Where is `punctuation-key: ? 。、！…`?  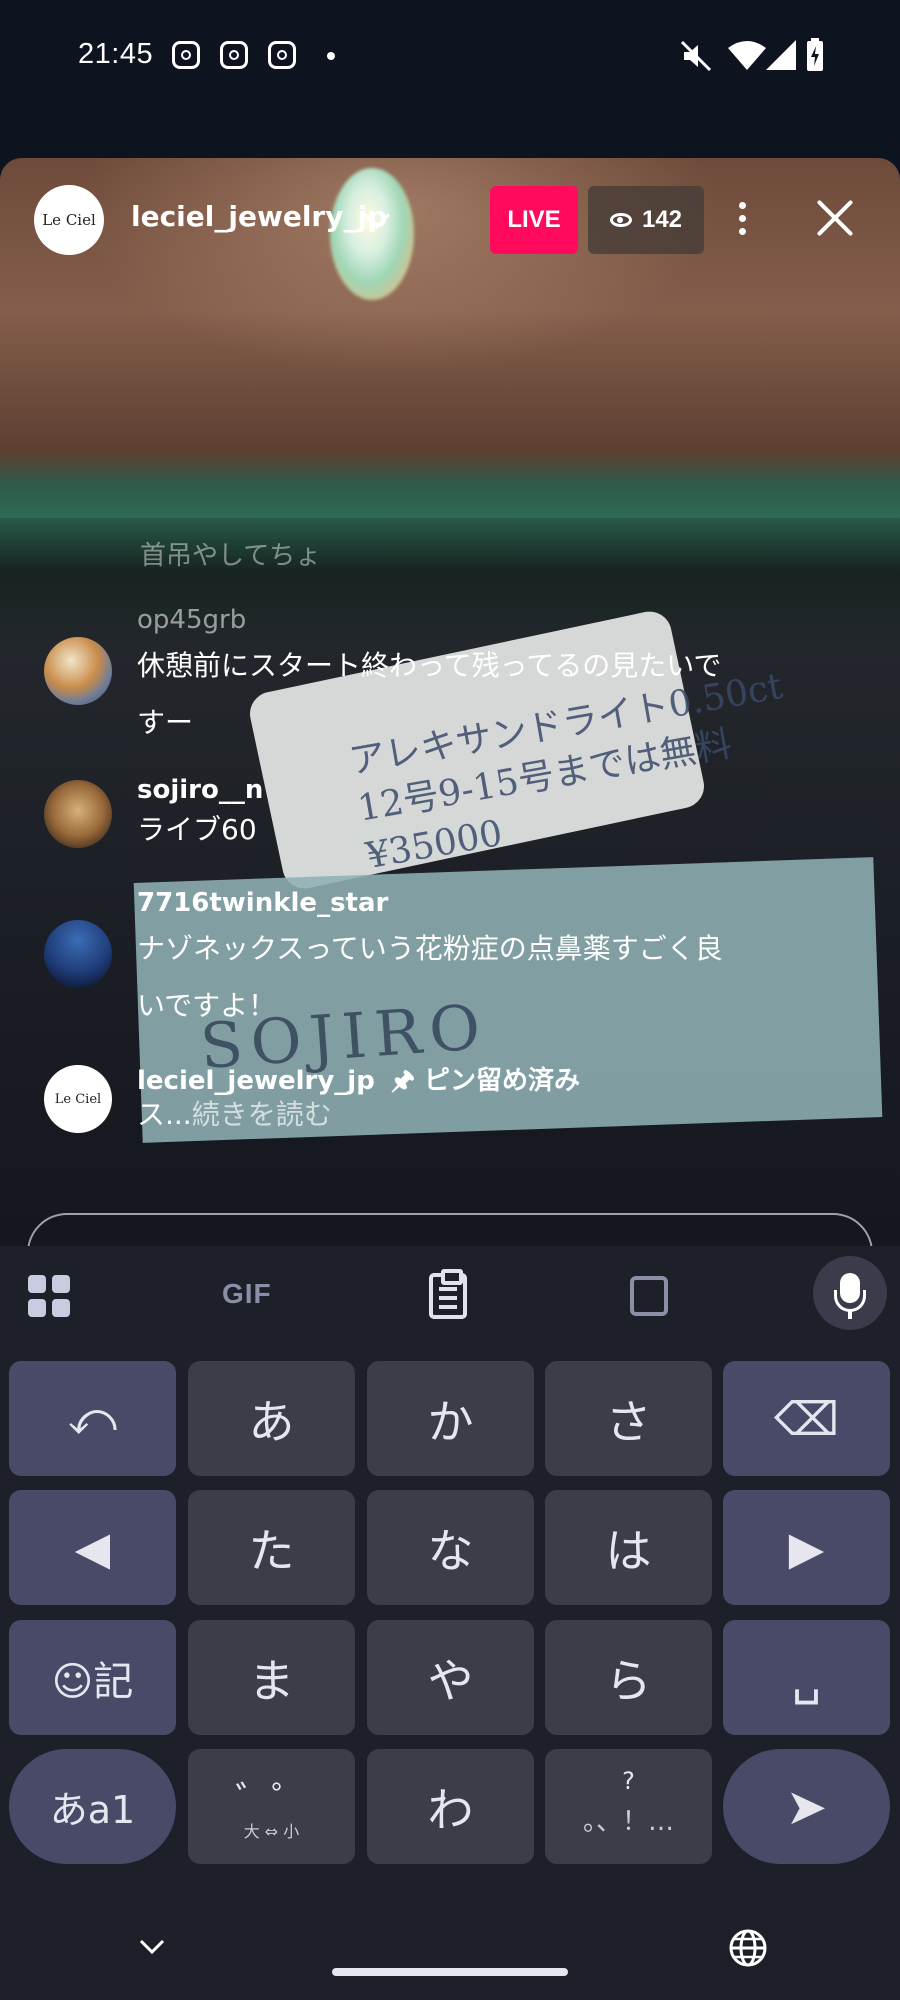
punctuation-key: ? 。、！… is located at coordinates (628, 1806).